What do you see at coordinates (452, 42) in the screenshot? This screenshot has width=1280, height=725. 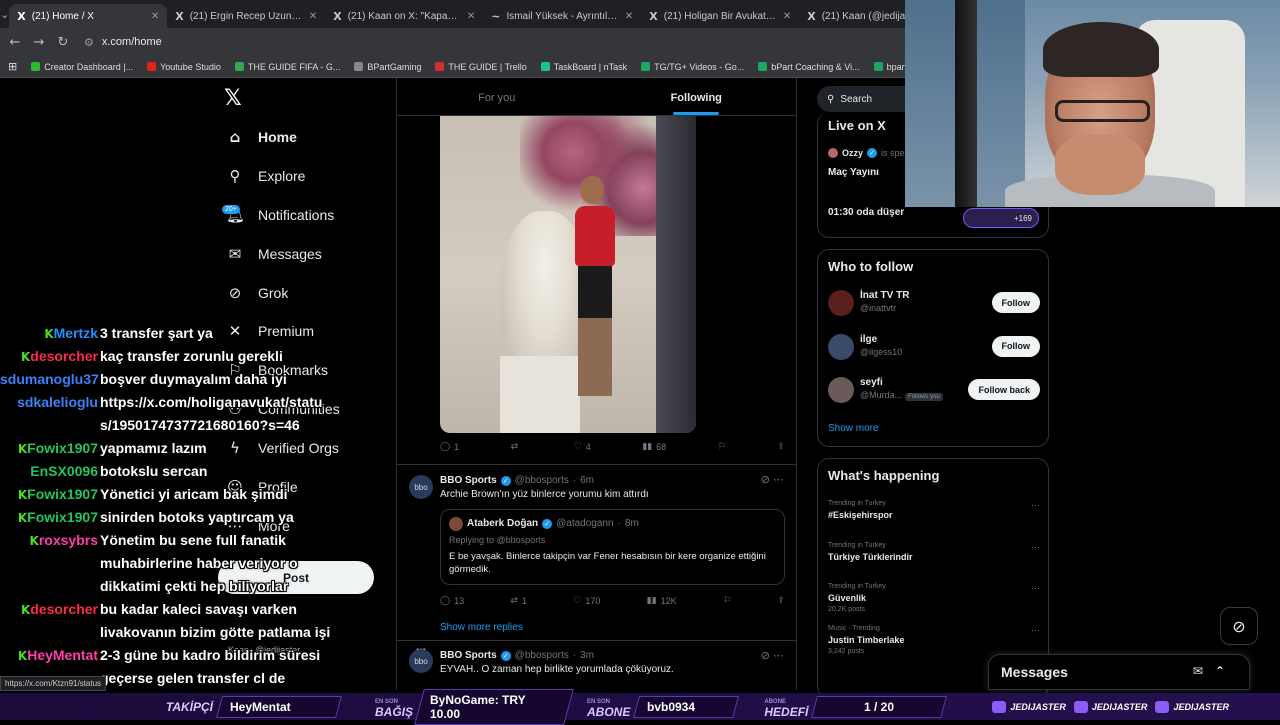 I see `address-bar: ← → ↻ ⚙ x.com/home` at bounding box center [452, 42].